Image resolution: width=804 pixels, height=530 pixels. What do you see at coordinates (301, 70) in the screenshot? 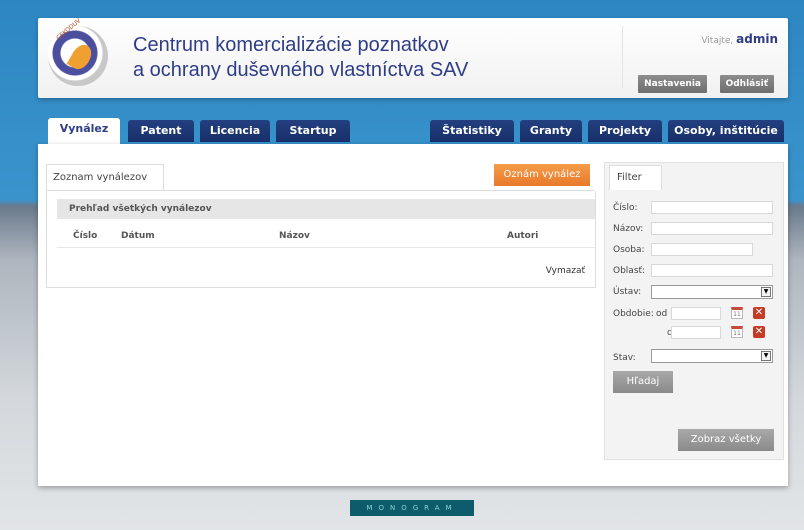
I see `site-title-line2: a ochrany duševného vlastníctva SAV` at bounding box center [301, 70].